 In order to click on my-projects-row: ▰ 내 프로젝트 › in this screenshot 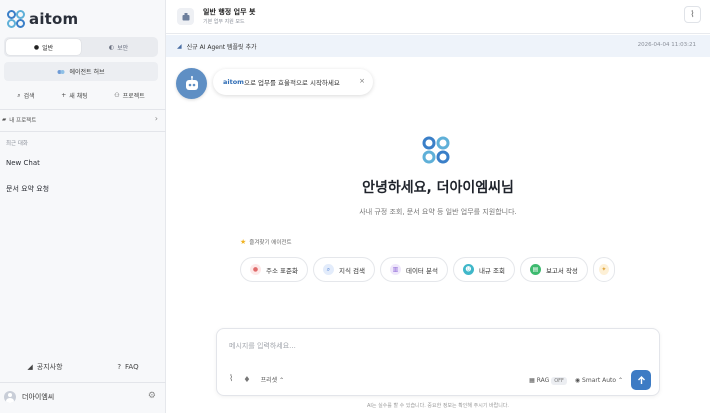, I will do `click(81, 120)`.